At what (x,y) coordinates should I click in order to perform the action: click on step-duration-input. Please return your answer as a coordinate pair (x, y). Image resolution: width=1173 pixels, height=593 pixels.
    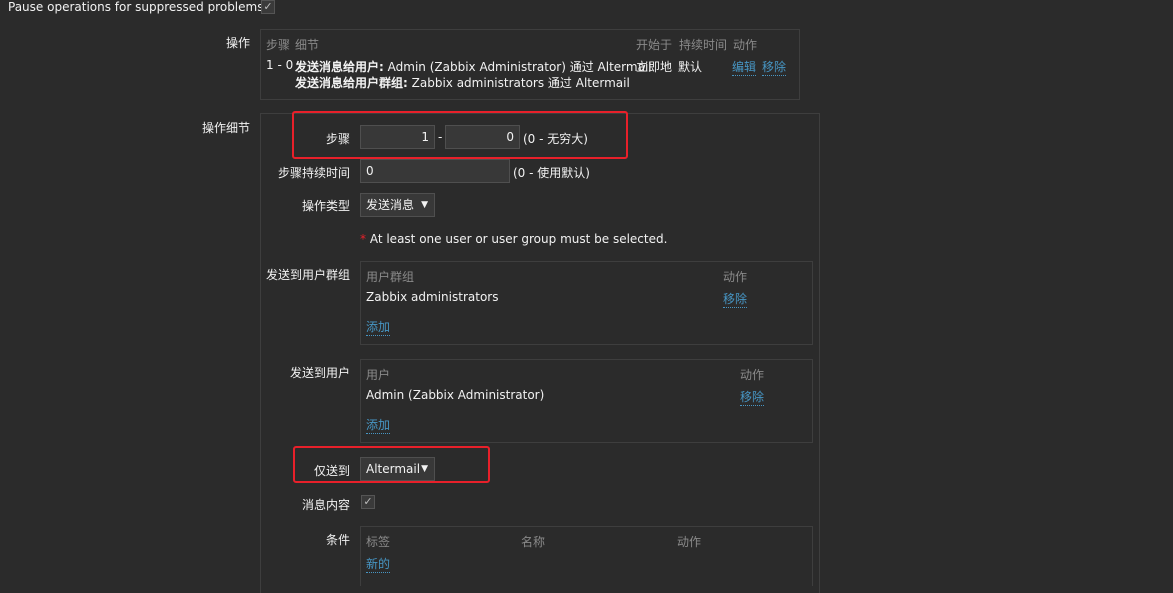
    Looking at the image, I should click on (435, 171).